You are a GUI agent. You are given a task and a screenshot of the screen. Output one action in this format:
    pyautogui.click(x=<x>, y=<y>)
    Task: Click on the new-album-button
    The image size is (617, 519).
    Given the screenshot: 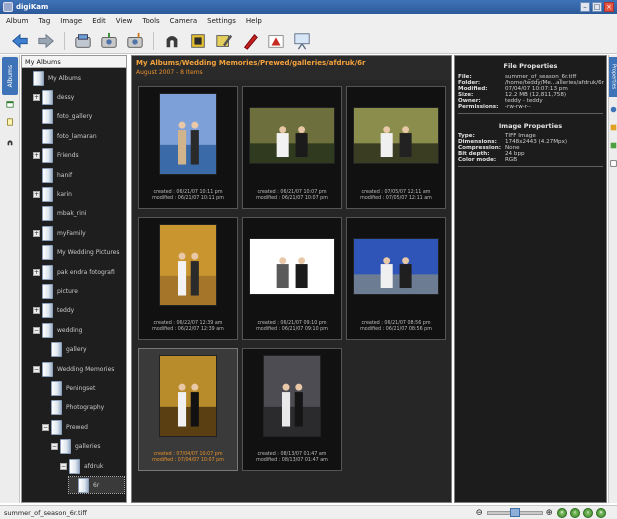 What is the action you would take?
    pyautogui.click(x=83, y=41)
    